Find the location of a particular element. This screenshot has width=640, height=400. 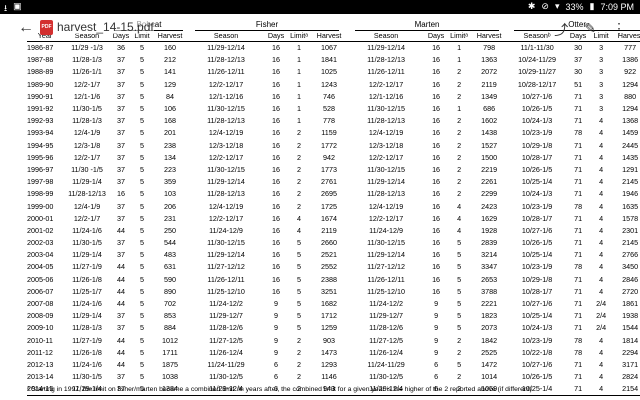

table-cell: 11/28-1/3 is located at coordinates (87, 328).